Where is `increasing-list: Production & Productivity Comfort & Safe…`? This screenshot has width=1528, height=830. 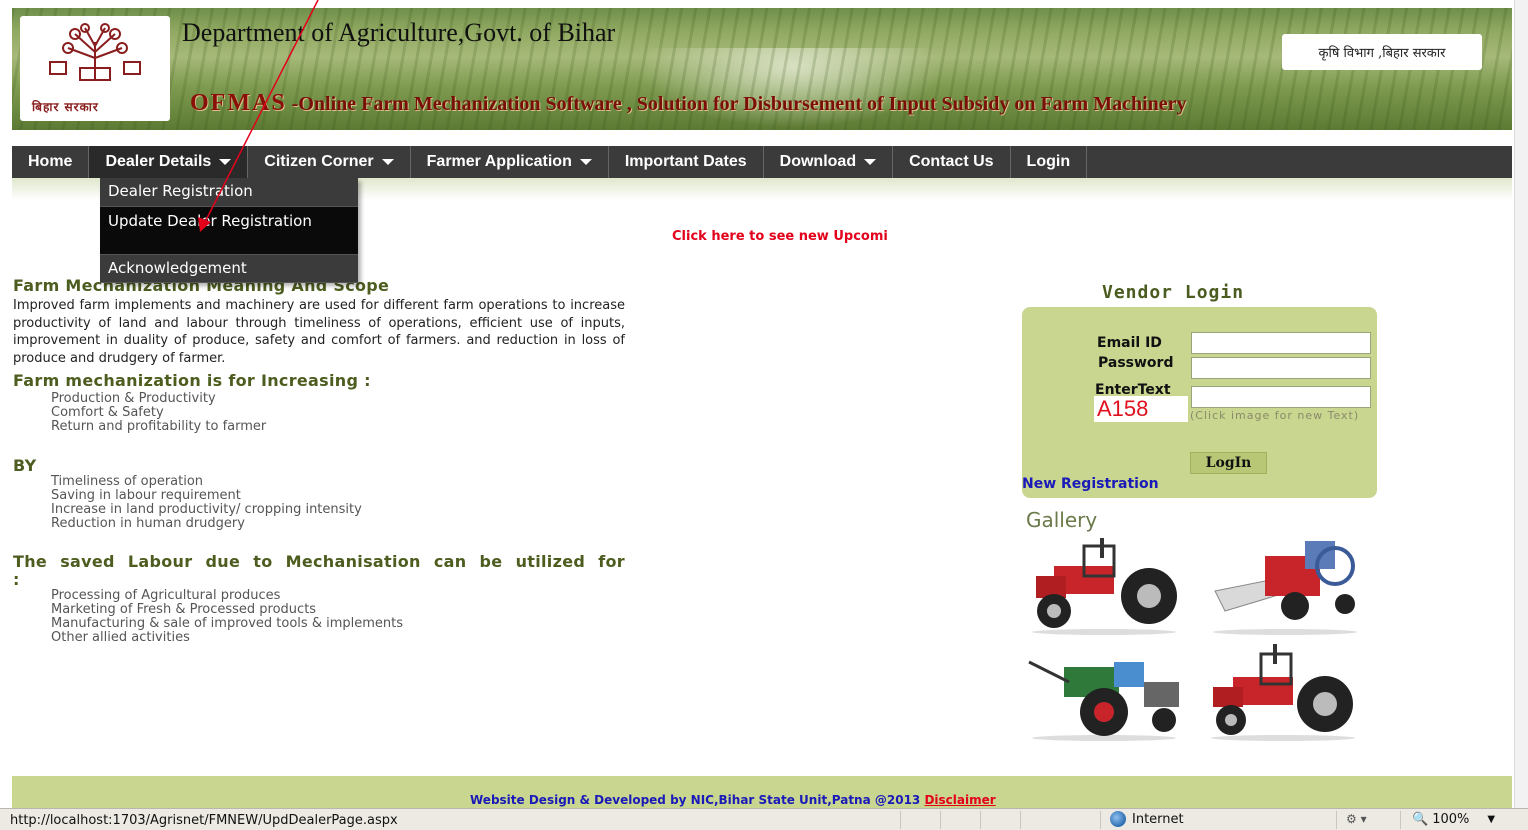 increasing-list: Production & Productivity Comfort & Safe… is located at coordinates (319, 413).